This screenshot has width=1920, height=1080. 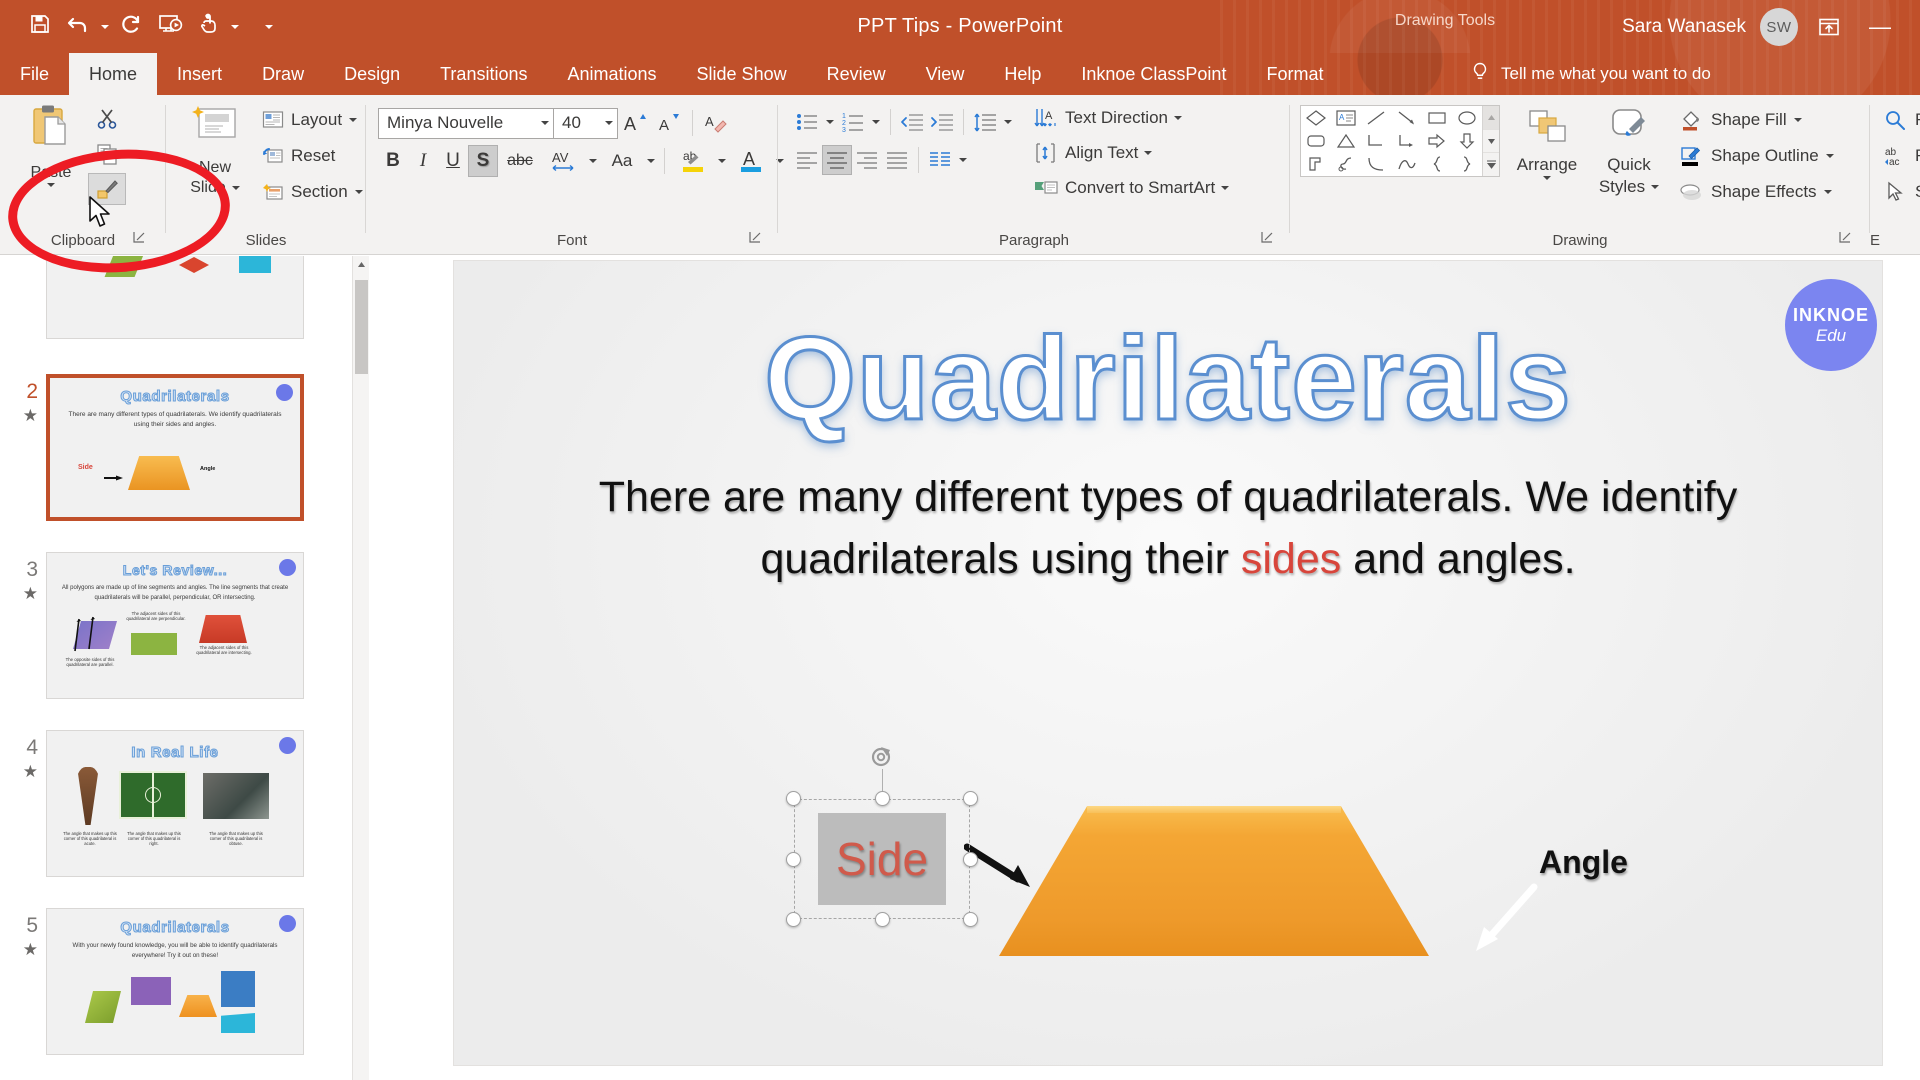 I want to click on shape-elbow-connector-icon, so click(x=1376, y=140).